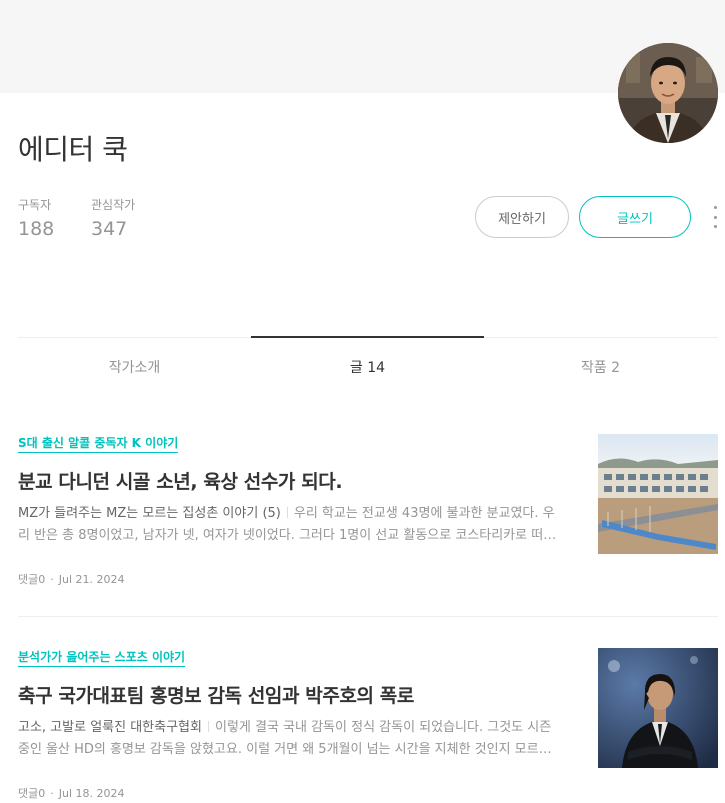 The height and width of the screenshot is (803, 725). I want to click on profile-tabs: 작가소개 글 14 작품 2, so click(368, 366).